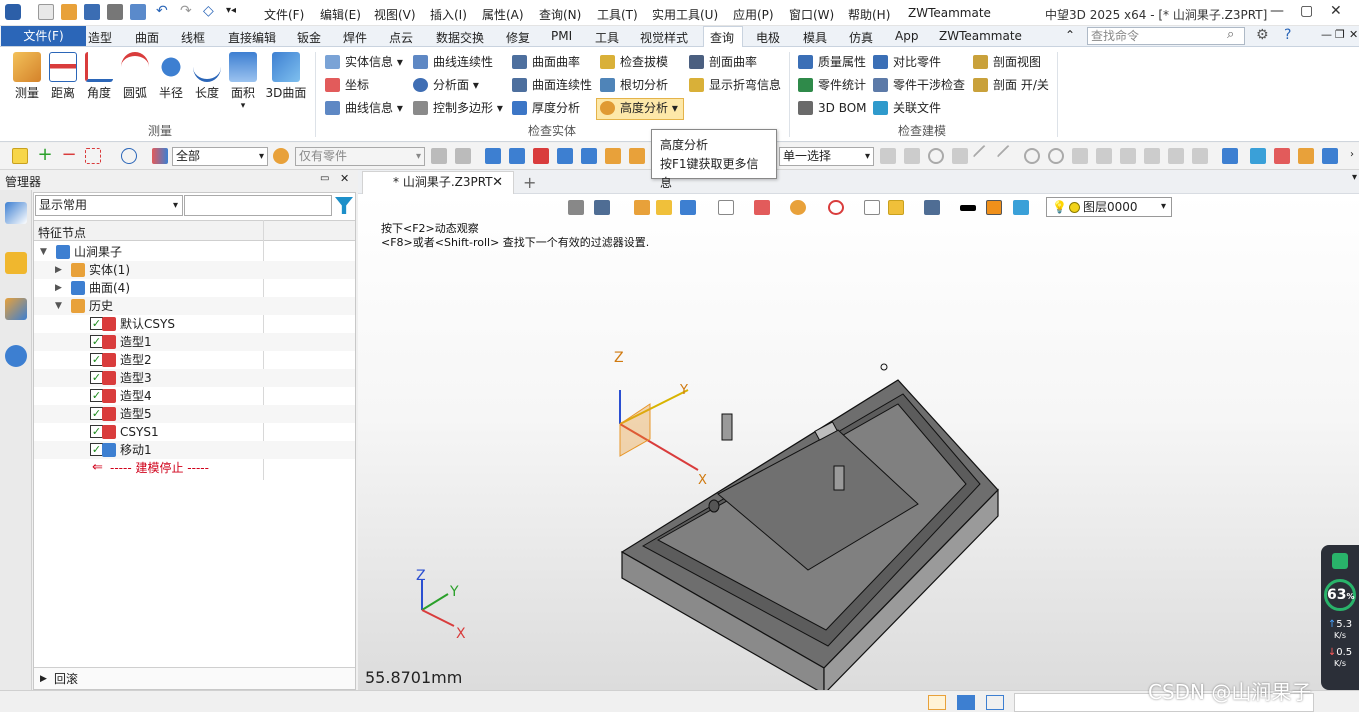 Image resolution: width=1359 pixels, height=712 pixels. I want to click on snap-line-icon, so click(984, 156).